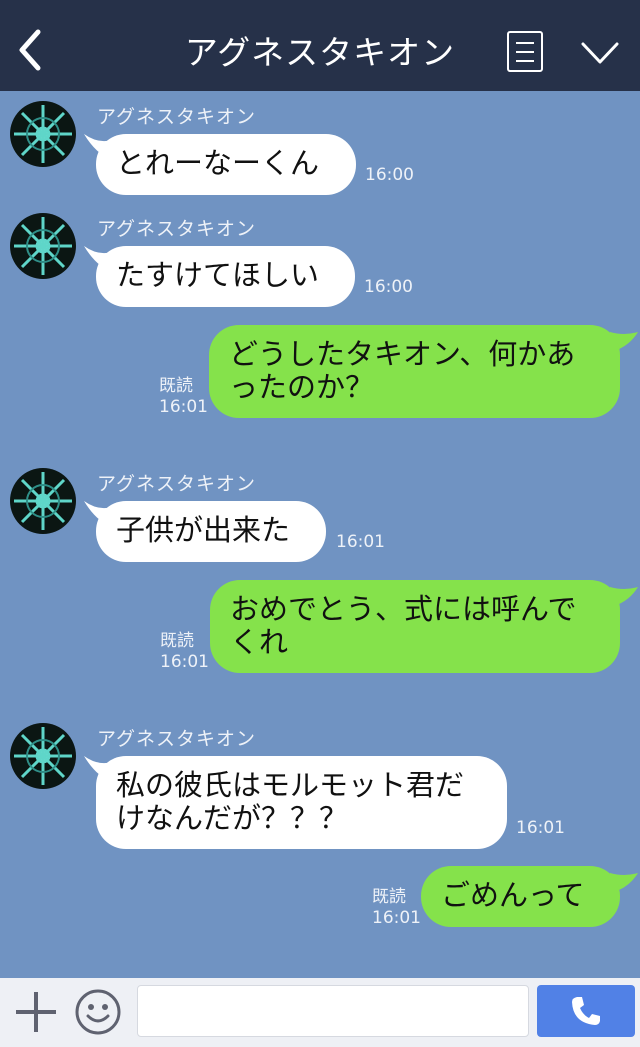  What do you see at coordinates (98, 1012) in the screenshot?
I see `smiley-icon` at bounding box center [98, 1012].